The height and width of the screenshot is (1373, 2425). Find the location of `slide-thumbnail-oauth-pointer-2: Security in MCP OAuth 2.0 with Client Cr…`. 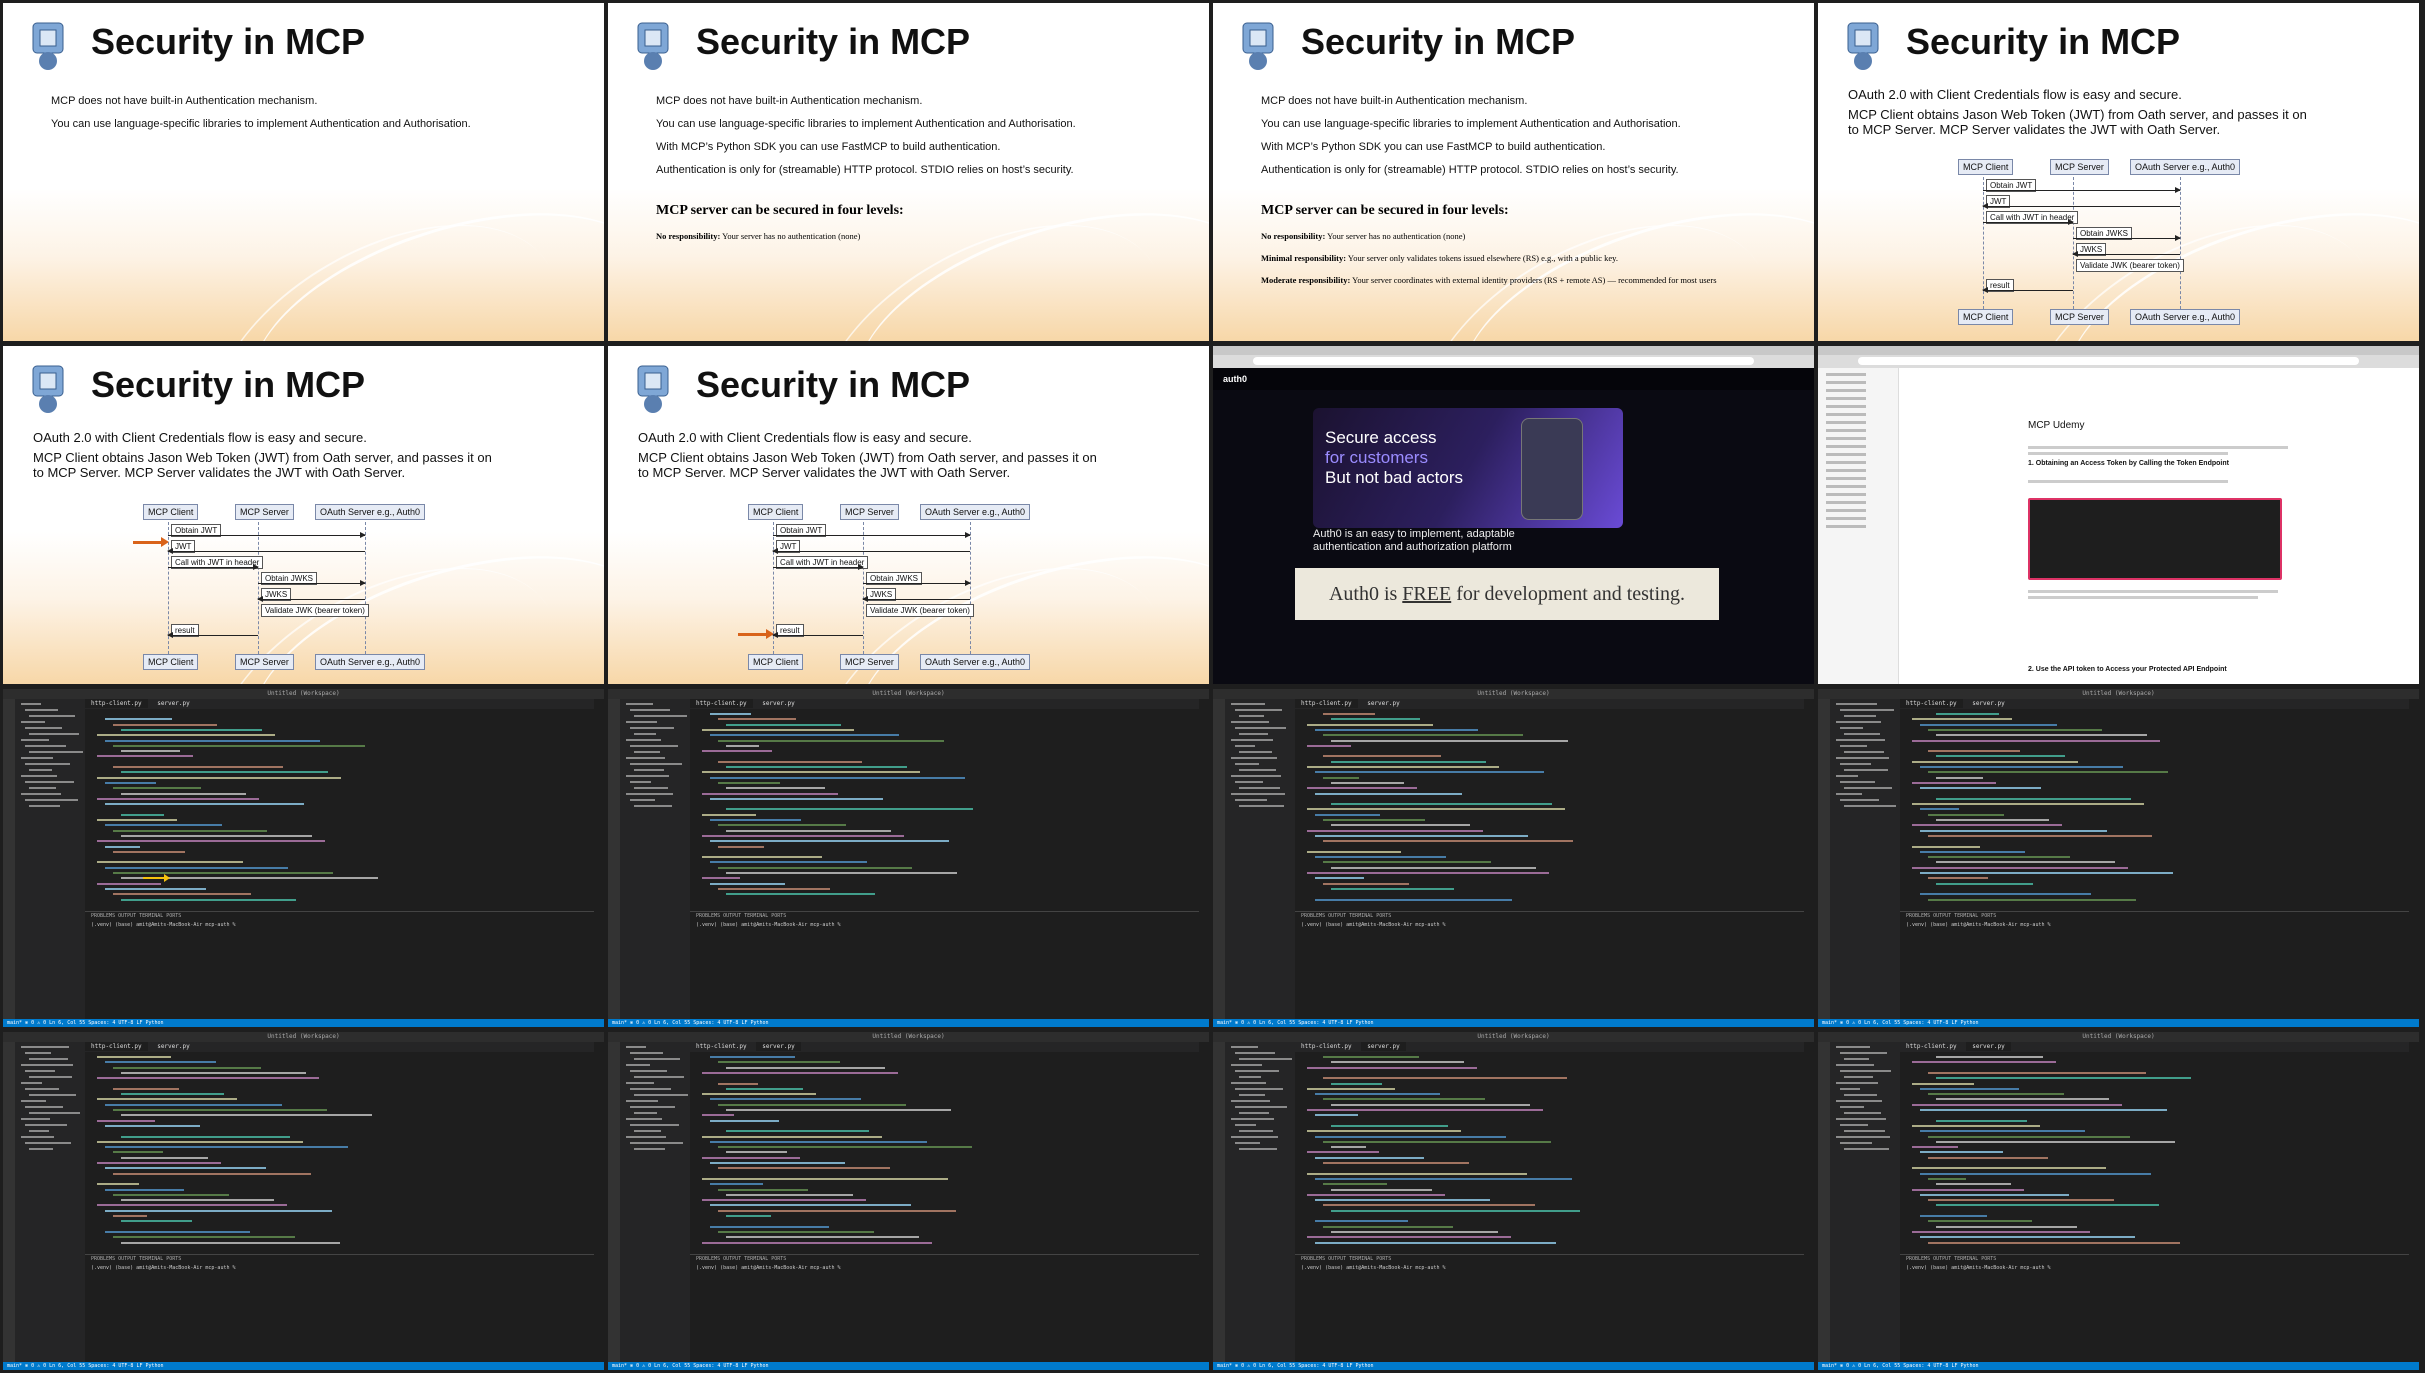

slide-thumbnail-oauth-pointer-2: Security in MCP OAuth 2.0 with Client Cr… is located at coordinates (908, 515).